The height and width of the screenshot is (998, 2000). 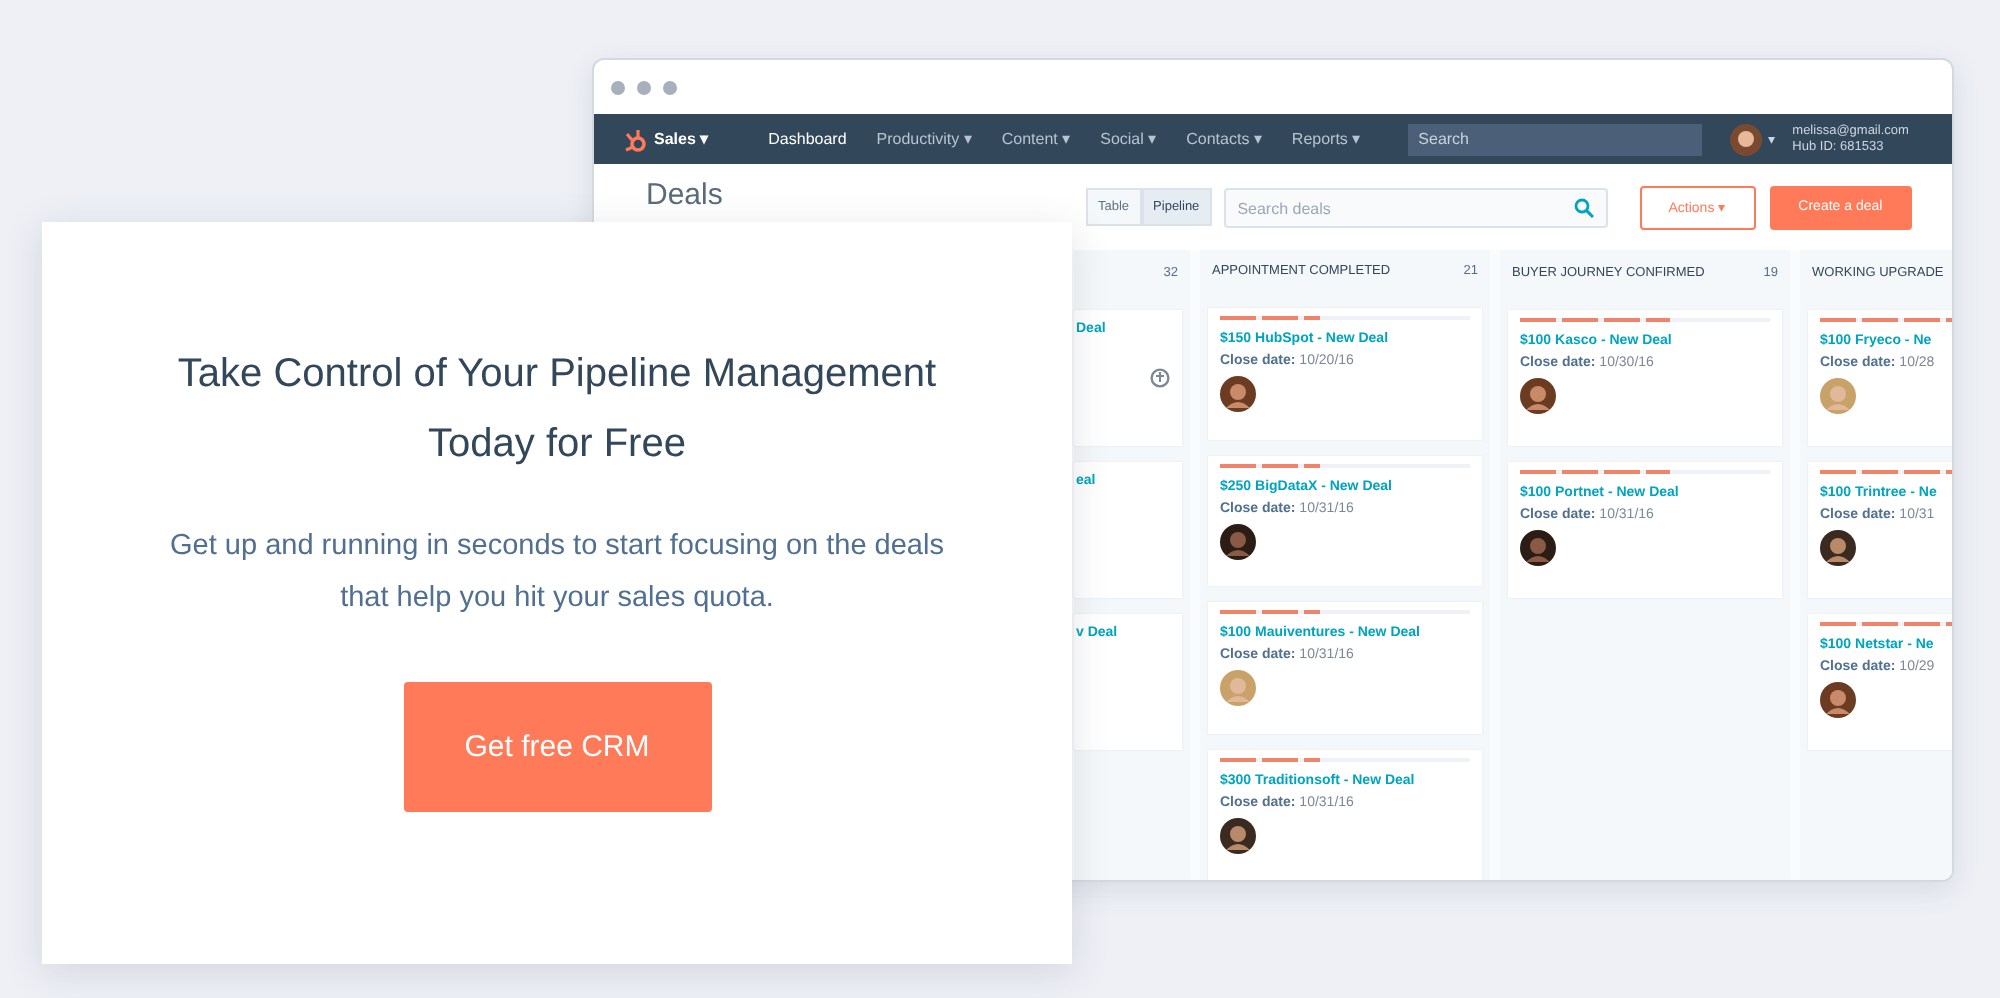 What do you see at coordinates (644, 87) in the screenshot?
I see `window-dots-icon` at bounding box center [644, 87].